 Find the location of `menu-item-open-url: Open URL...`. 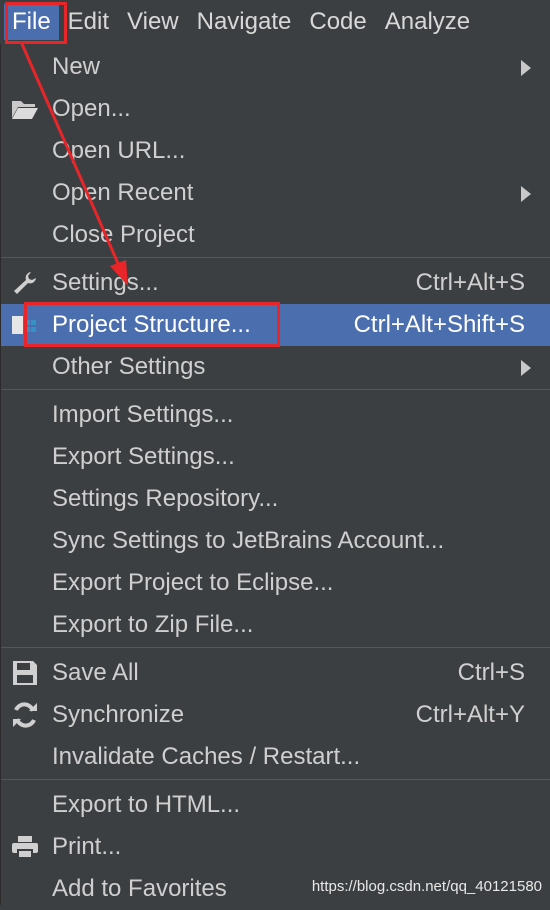

menu-item-open-url: Open URL... is located at coordinates (275, 151).